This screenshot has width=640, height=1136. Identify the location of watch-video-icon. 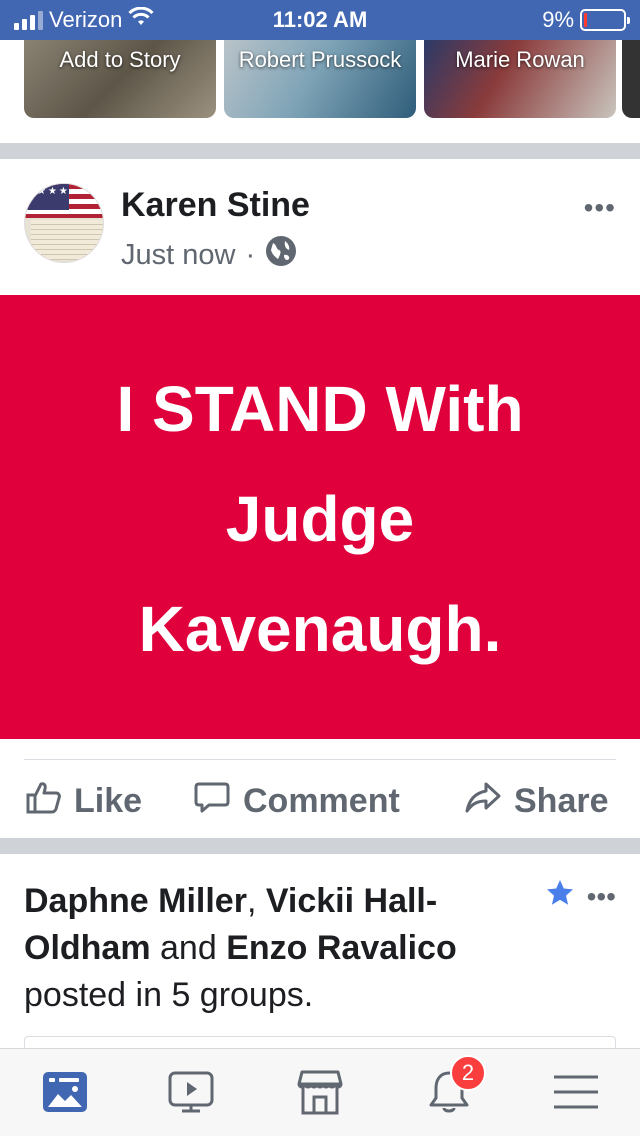
(191, 1092).